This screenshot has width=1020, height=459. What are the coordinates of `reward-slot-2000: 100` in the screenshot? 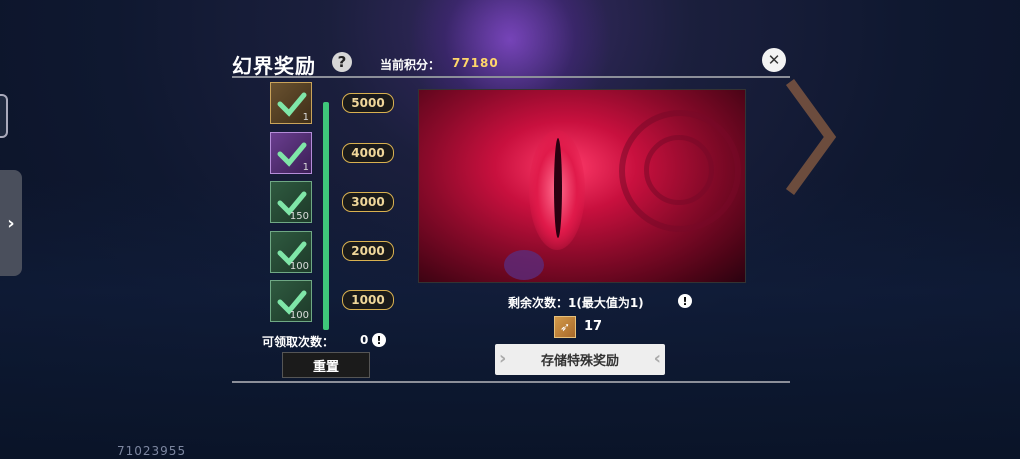 It's located at (291, 252).